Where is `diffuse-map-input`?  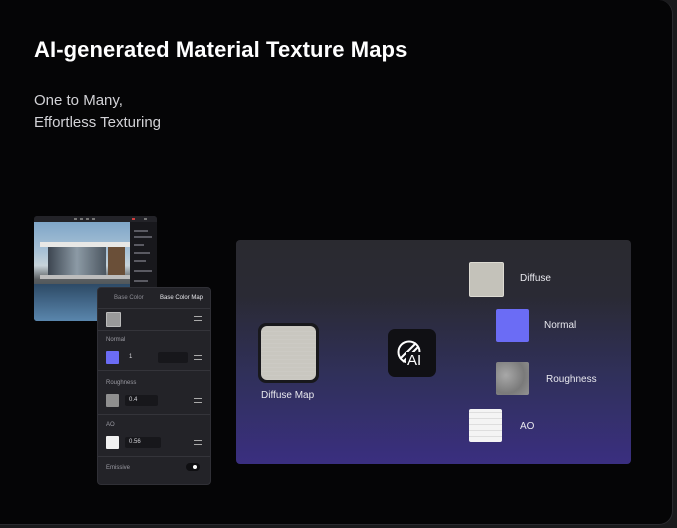 diffuse-map-input is located at coordinates (288, 353).